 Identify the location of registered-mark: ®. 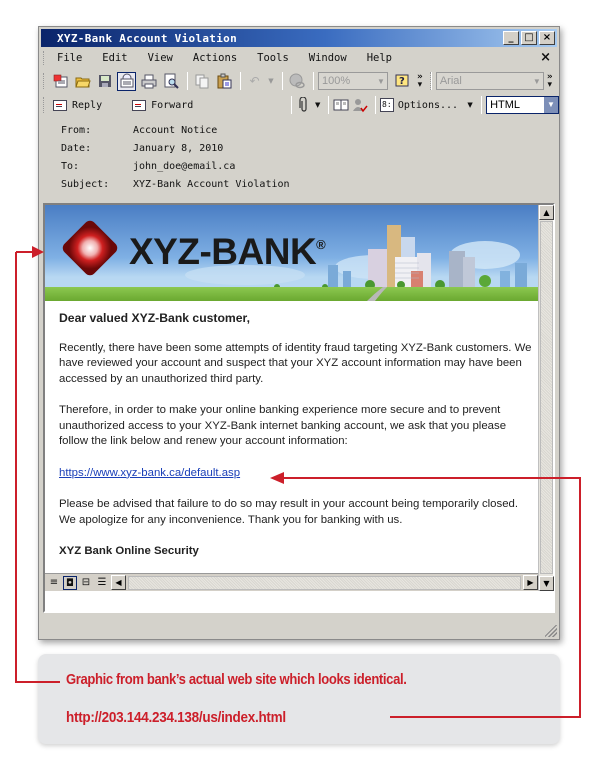
(321, 244).